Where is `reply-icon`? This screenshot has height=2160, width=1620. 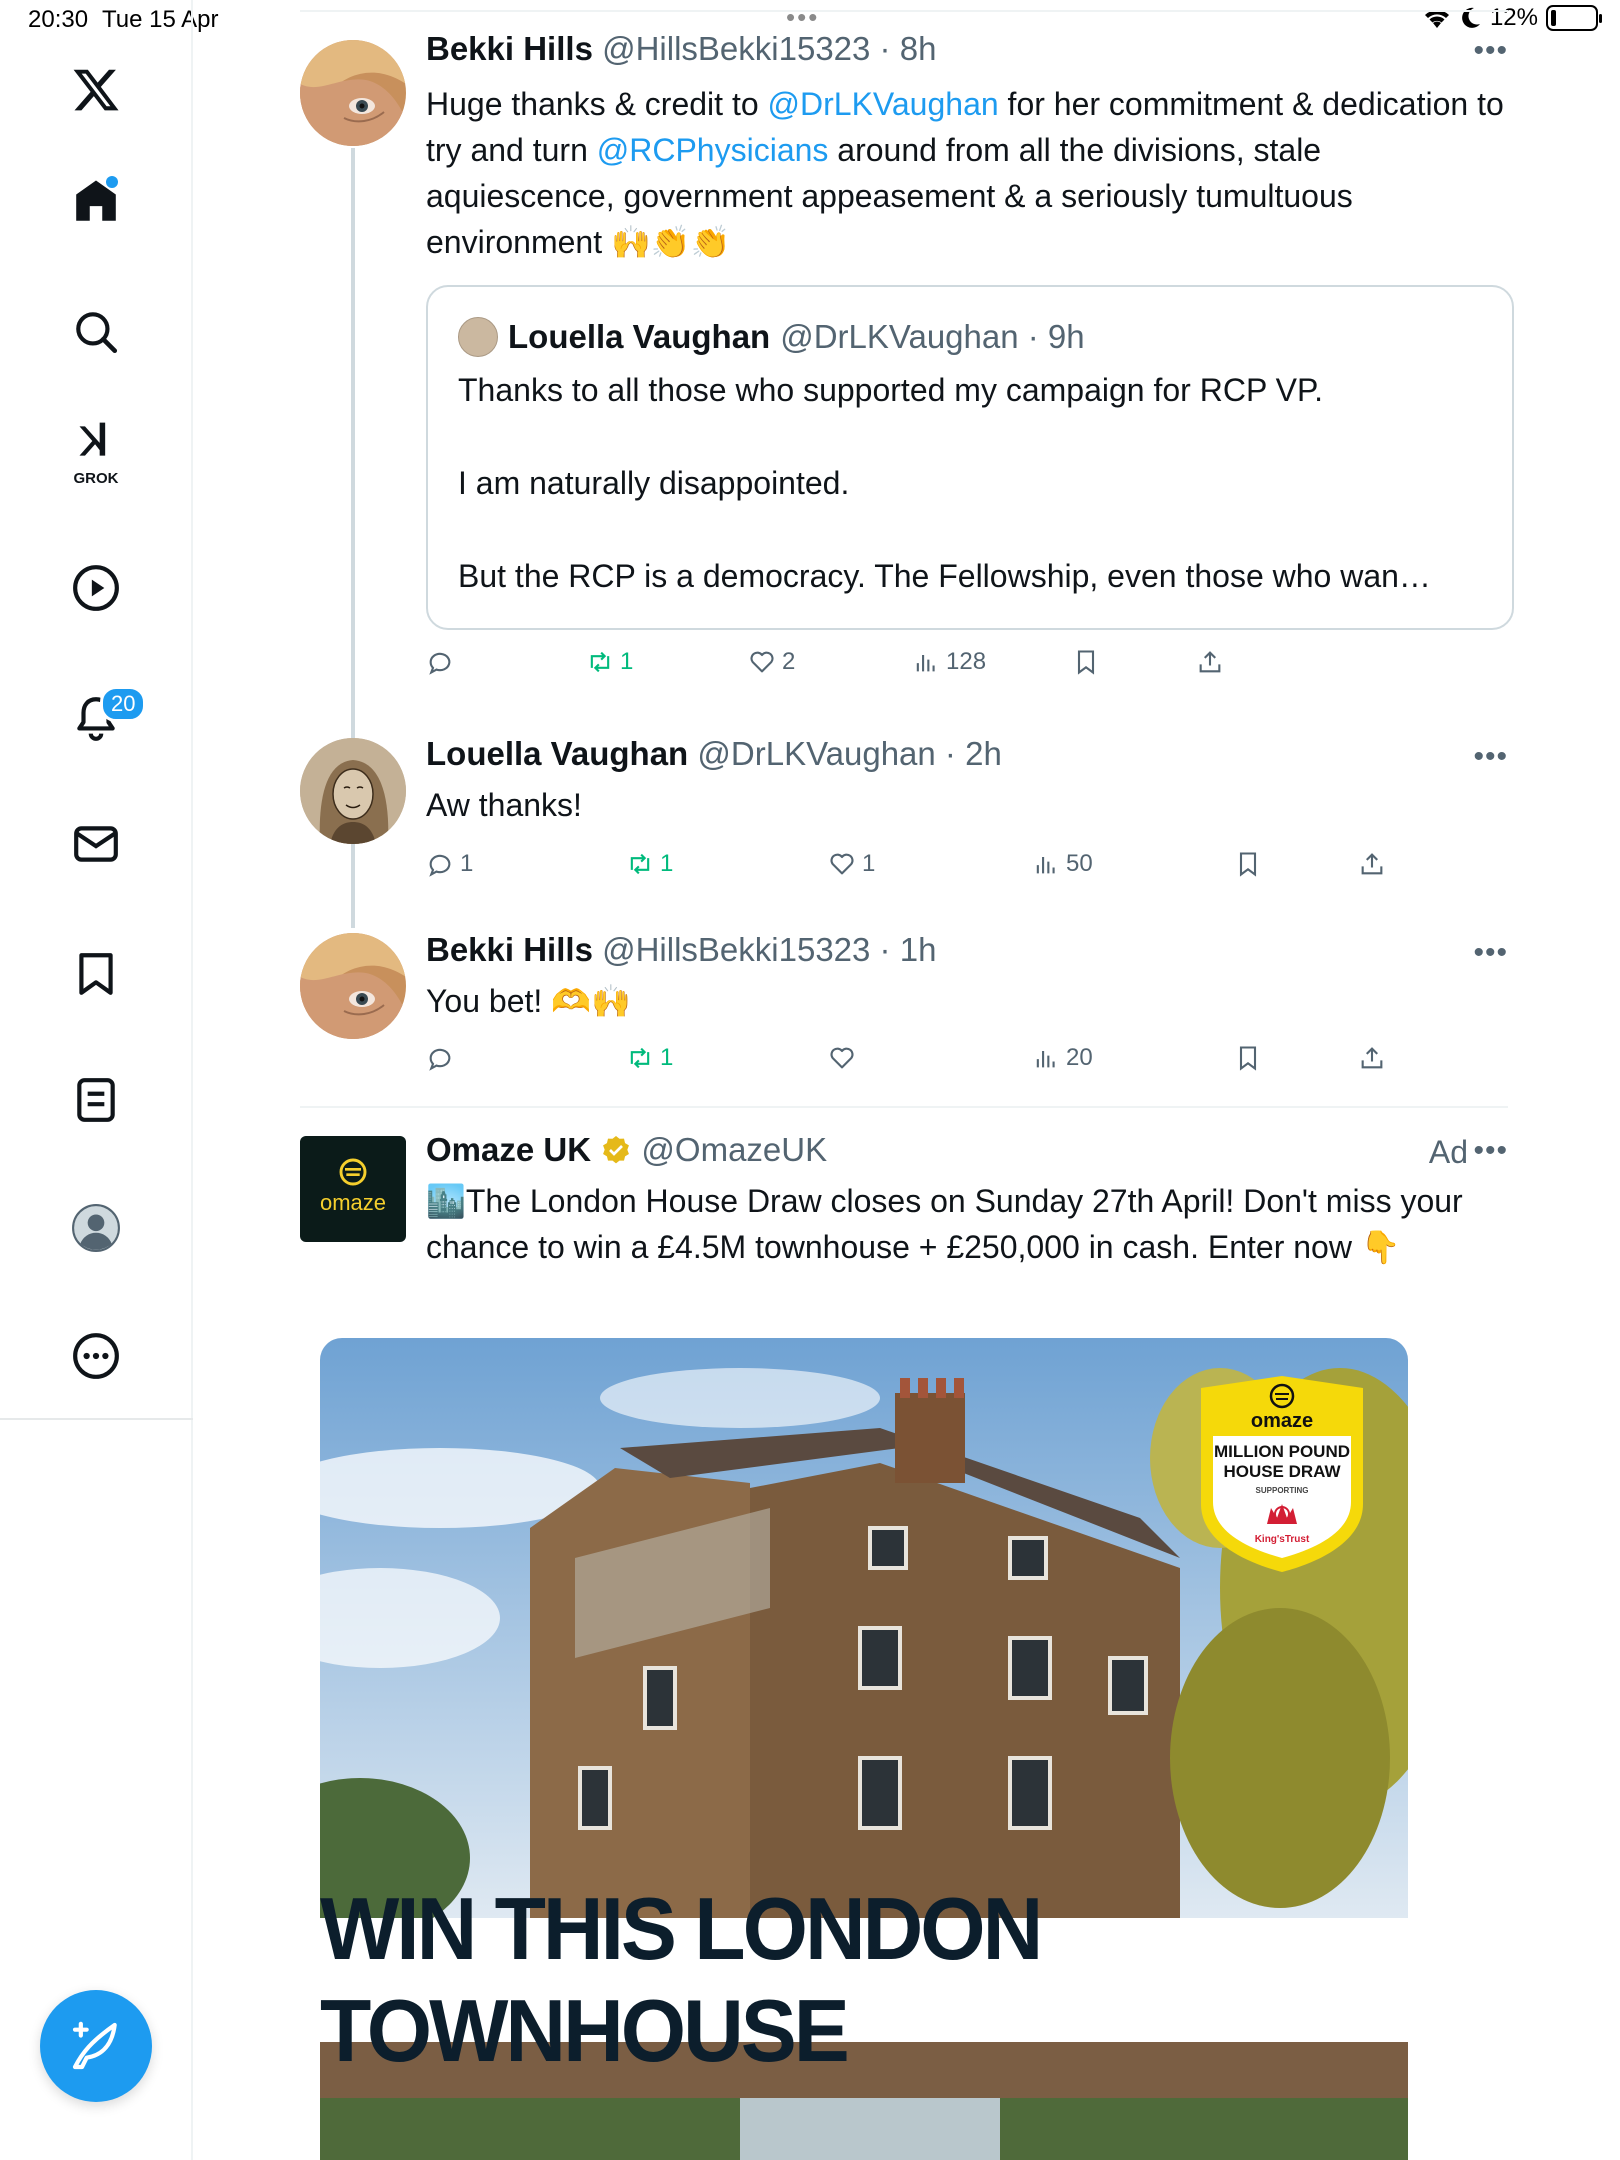 reply-icon is located at coordinates (440, 663).